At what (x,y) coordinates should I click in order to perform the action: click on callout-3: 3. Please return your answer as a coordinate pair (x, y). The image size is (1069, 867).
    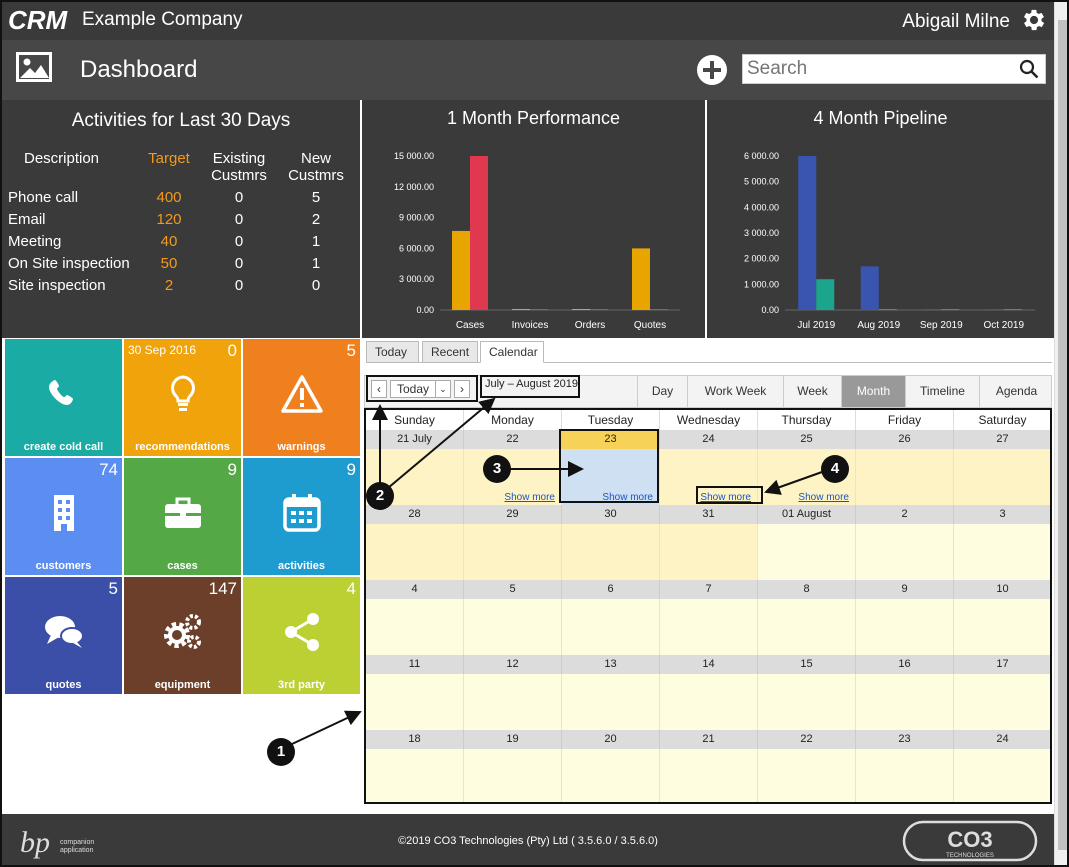
    Looking at the image, I should click on (497, 469).